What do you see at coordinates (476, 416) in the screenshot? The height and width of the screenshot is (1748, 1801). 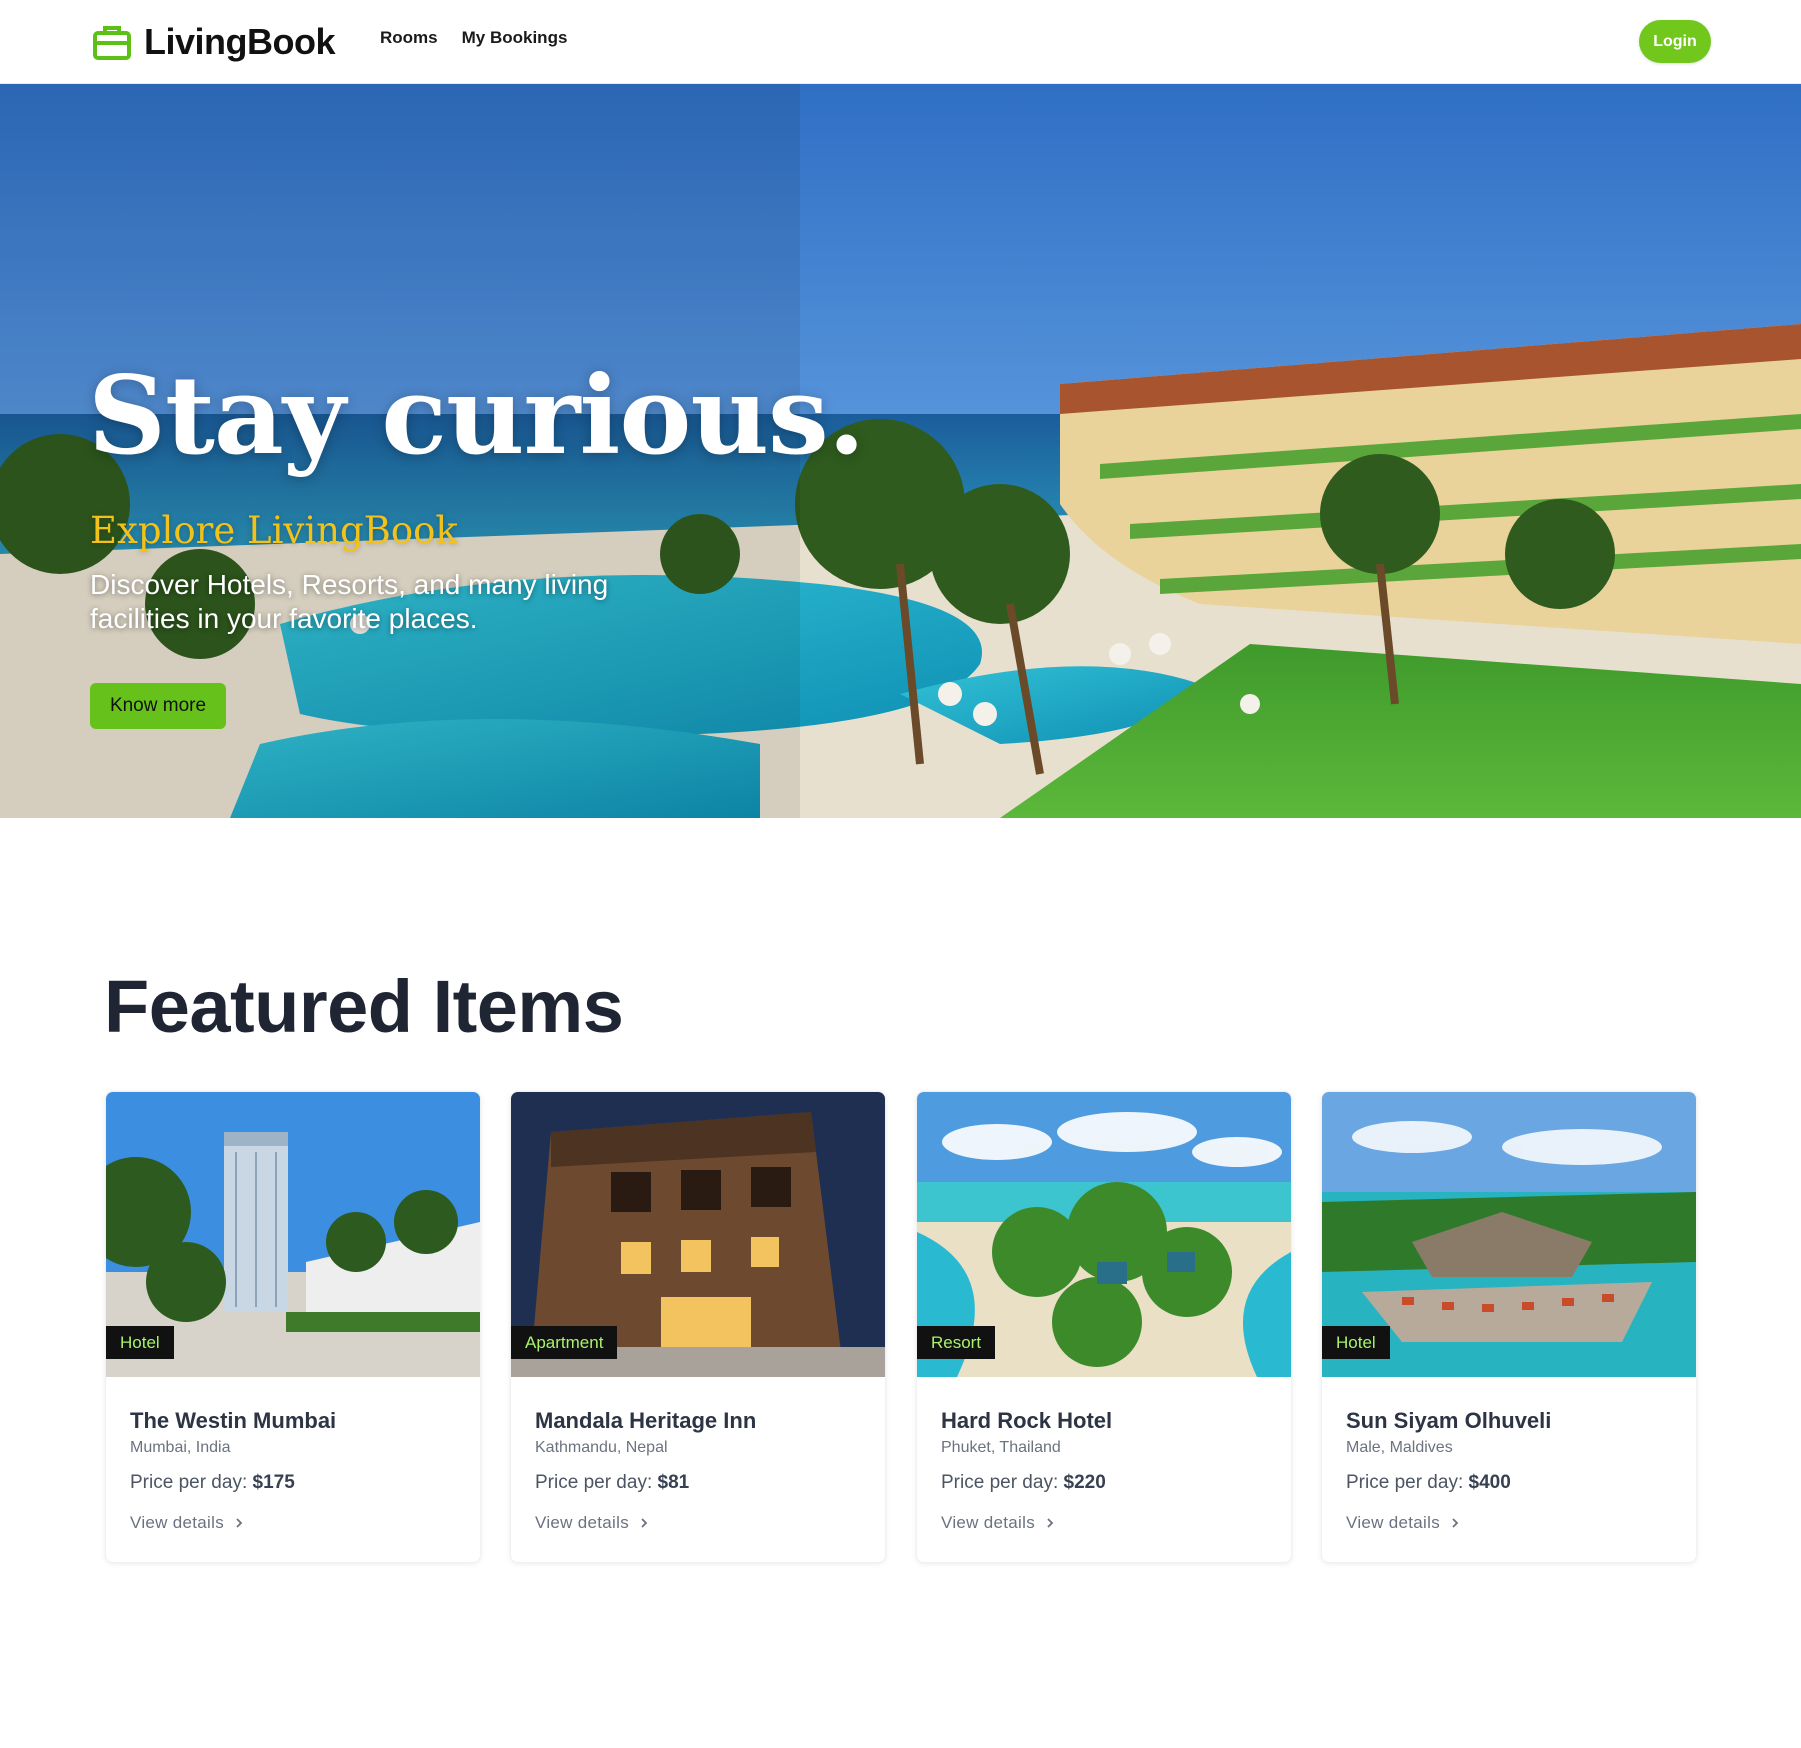 I see `hero-title: Stay curious.` at bounding box center [476, 416].